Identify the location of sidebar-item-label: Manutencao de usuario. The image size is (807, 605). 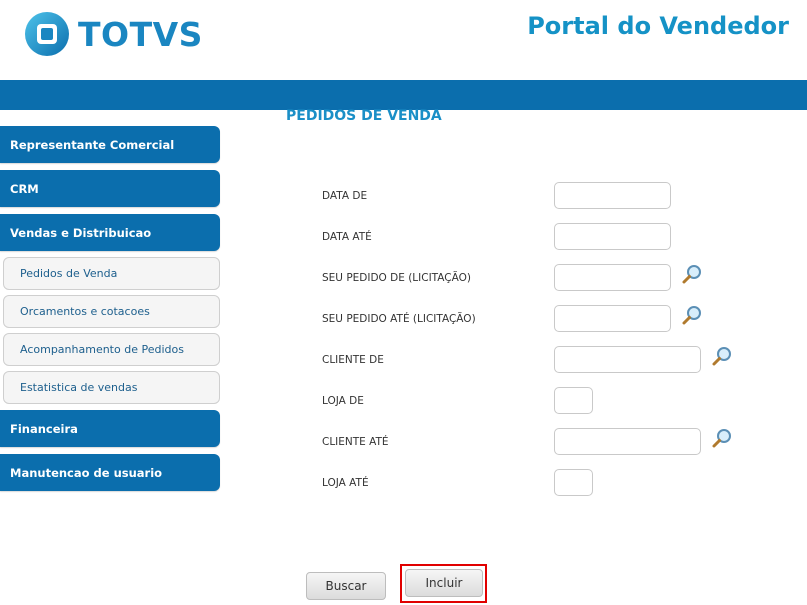
(86, 472).